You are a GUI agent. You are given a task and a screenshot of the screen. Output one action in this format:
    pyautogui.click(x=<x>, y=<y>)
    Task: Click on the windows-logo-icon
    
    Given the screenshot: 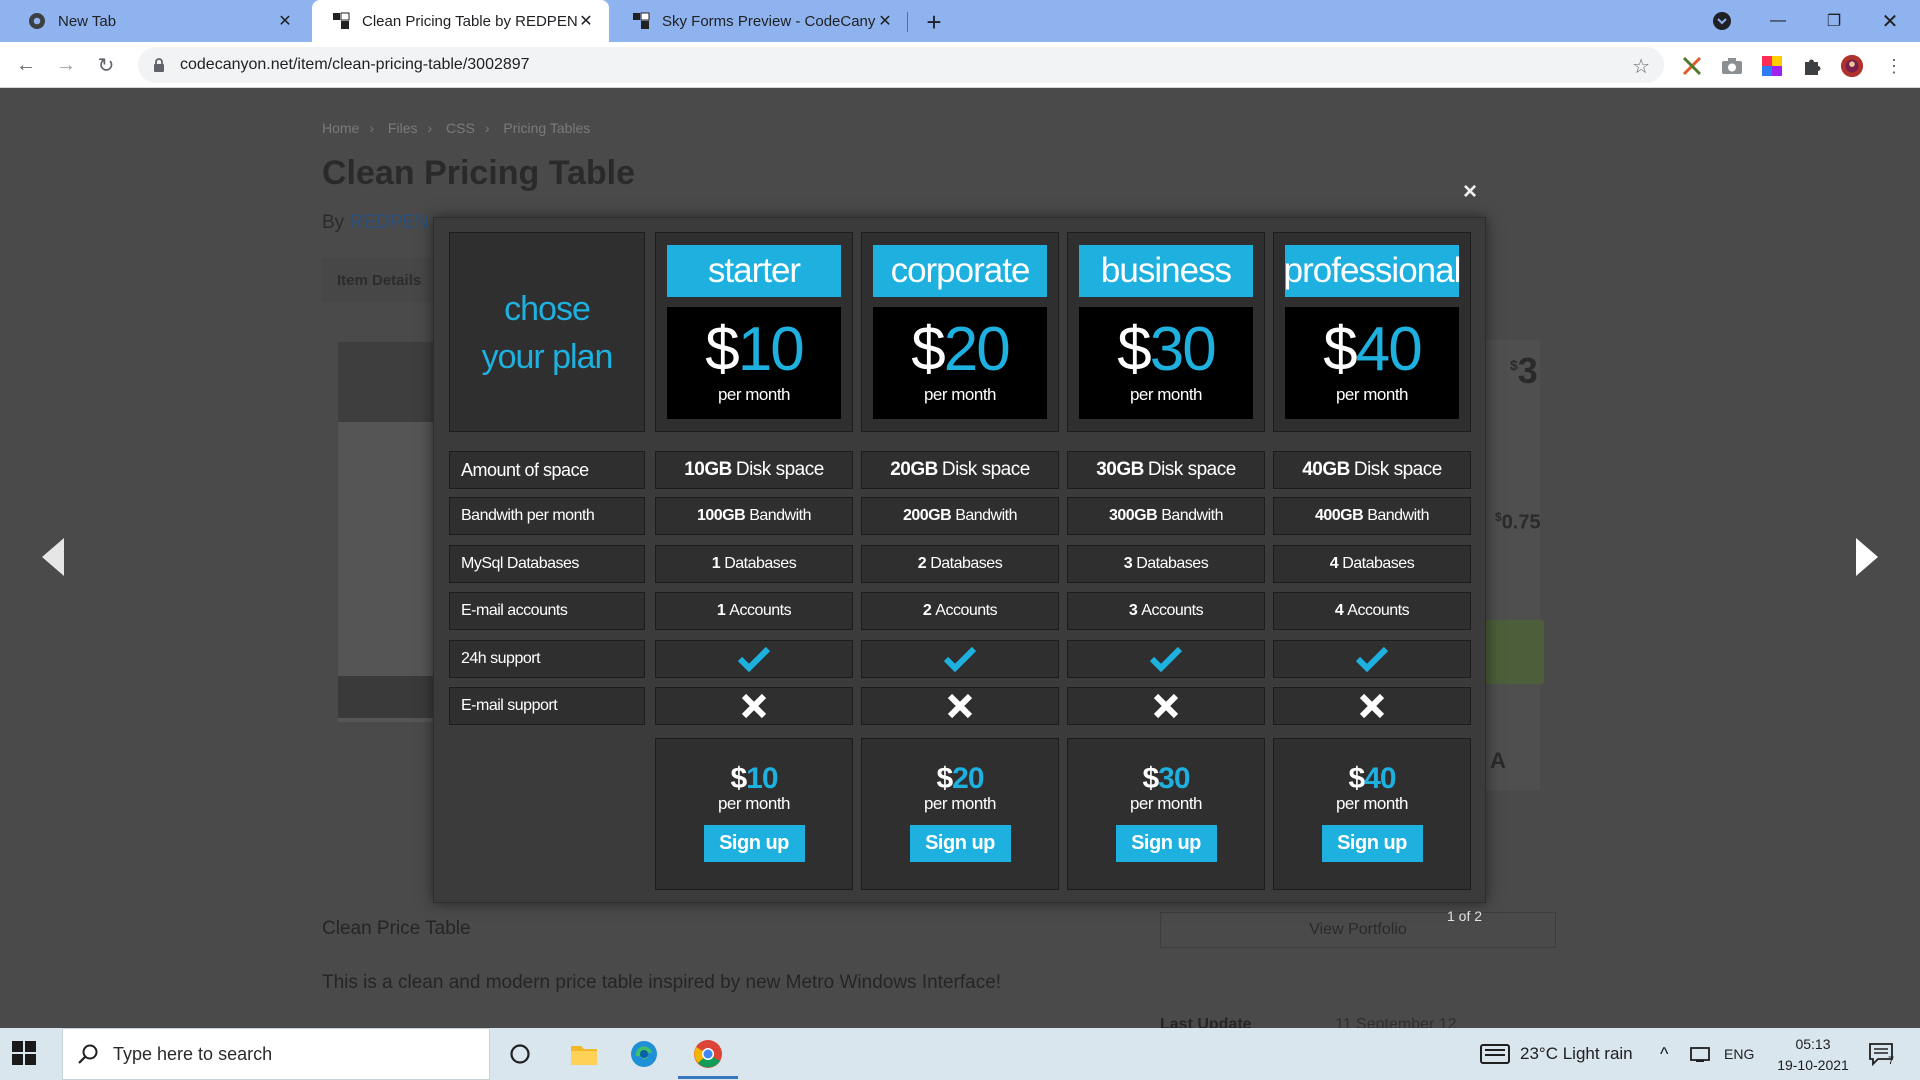 What is the action you would take?
    pyautogui.click(x=24, y=1053)
    